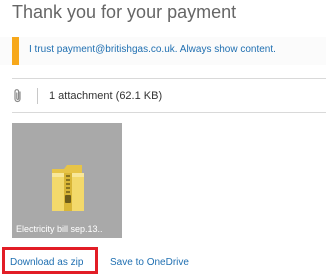 Image resolution: width=326 pixels, height=277 pixels. Describe the element at coordinates (59, 229) in the screenshot. I see `attachment-filename: Electricity bill sep.13..` at that location.